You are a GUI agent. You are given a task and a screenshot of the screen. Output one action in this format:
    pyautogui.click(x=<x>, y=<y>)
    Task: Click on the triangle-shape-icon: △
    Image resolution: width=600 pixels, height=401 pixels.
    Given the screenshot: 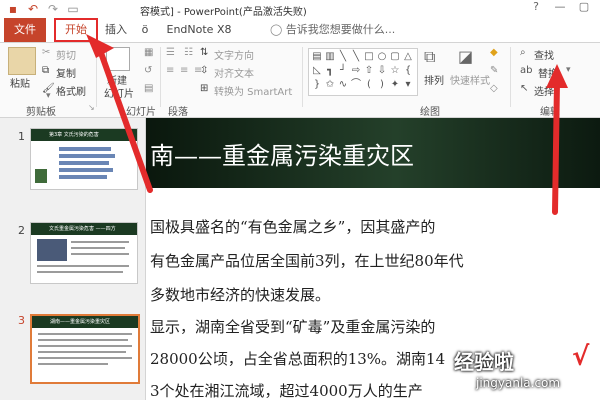 What is the action you would take?
    pyautogui.click(x=408, y=56)
    